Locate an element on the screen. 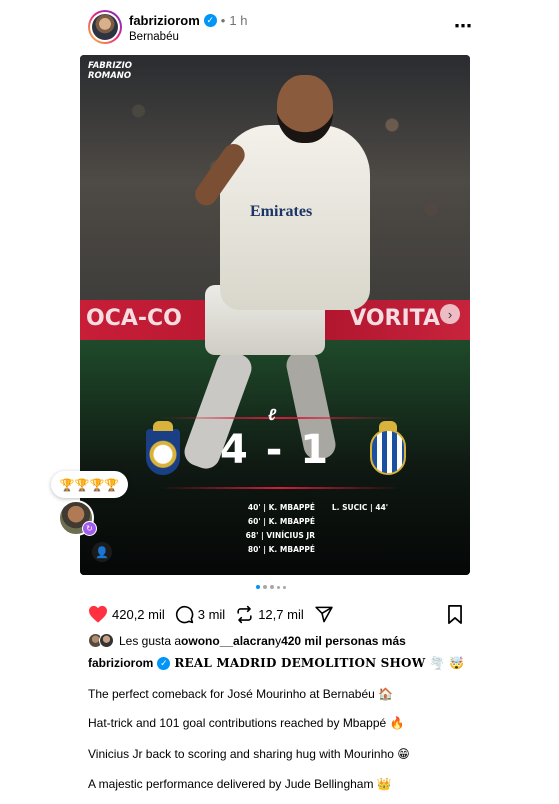 The height and width of the screenshot is (804, 559). likes-prefix: Les gusta a is located at coordinates (150, 641).